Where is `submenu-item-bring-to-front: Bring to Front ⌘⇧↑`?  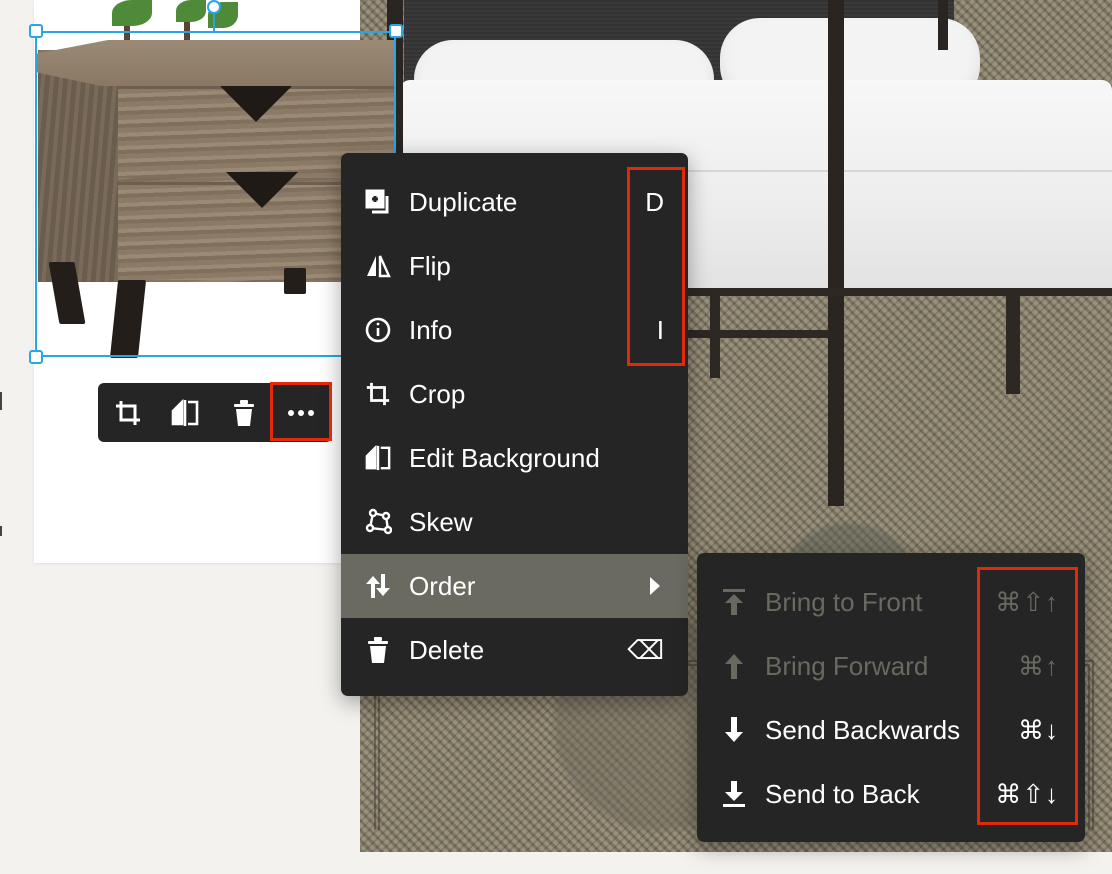 submenu-item-bring-to-front: Bring to Front ⌘⇧↑ is located at coordinates (891, 602).